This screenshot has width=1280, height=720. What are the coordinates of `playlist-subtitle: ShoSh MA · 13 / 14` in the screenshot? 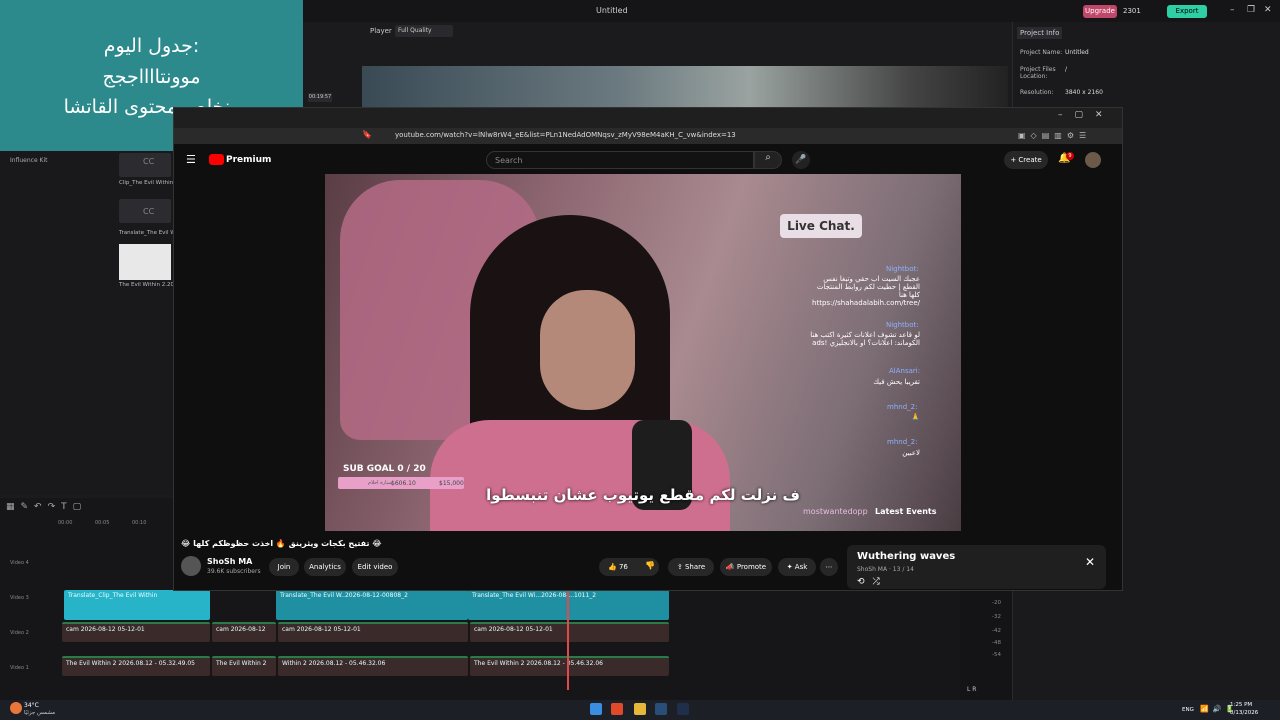 It's located at (885, 569).